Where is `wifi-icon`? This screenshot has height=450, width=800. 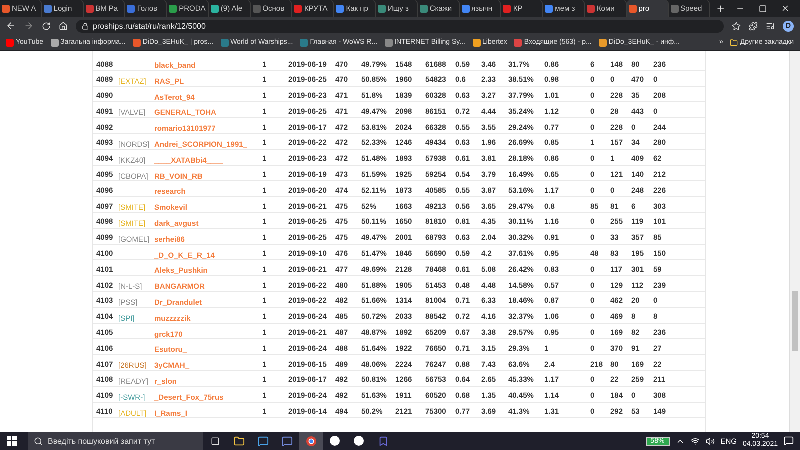
wifi-icon is located at coordinates (695, 441).